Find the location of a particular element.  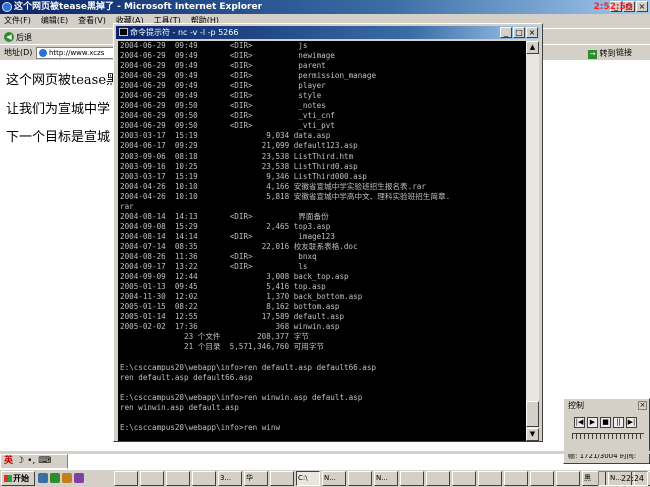

windows-logo-icon is located at coordinates (8, 478).